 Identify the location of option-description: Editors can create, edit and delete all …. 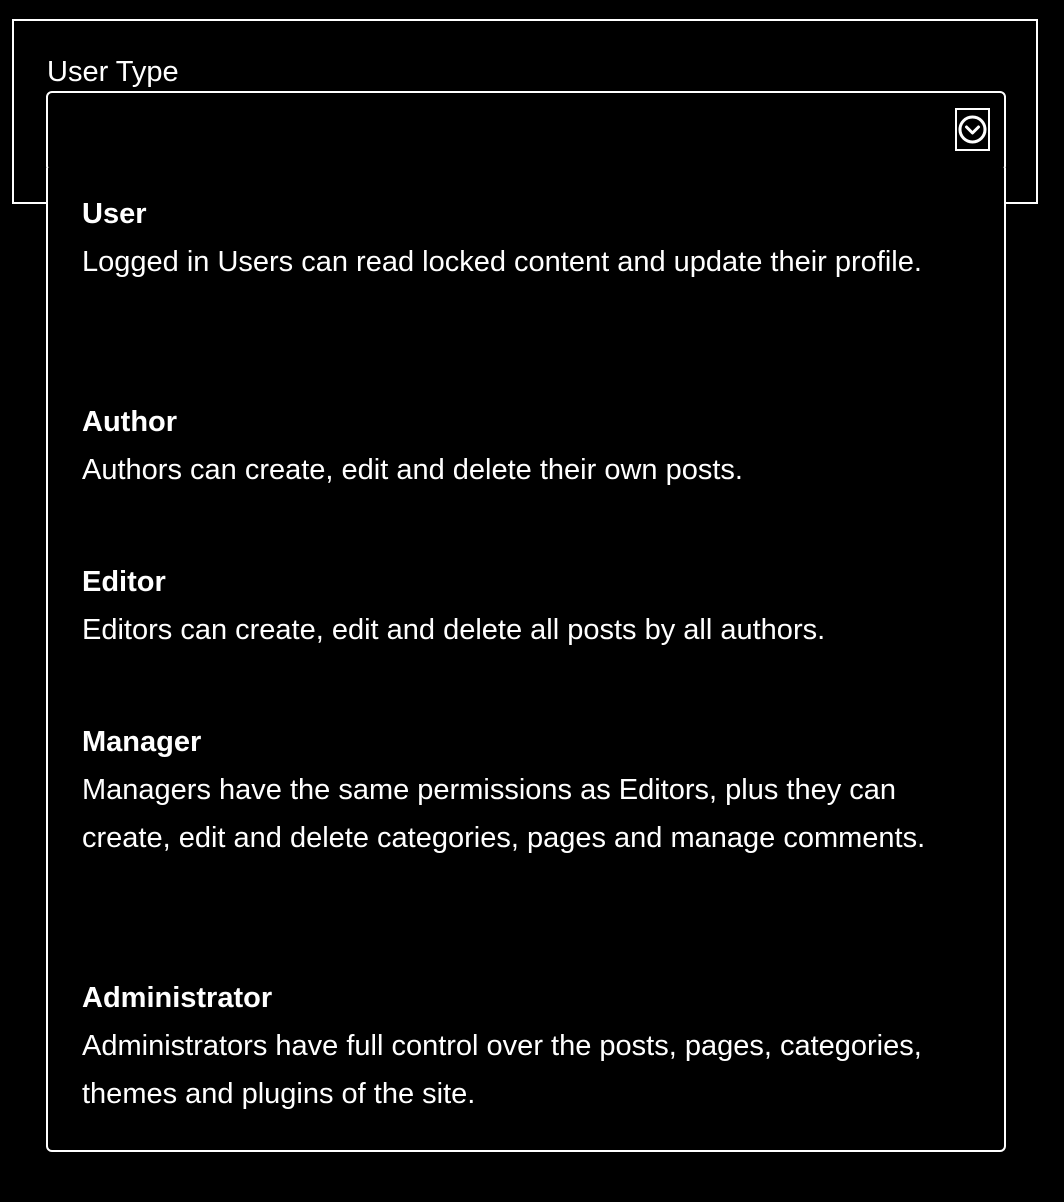
(454, 630).